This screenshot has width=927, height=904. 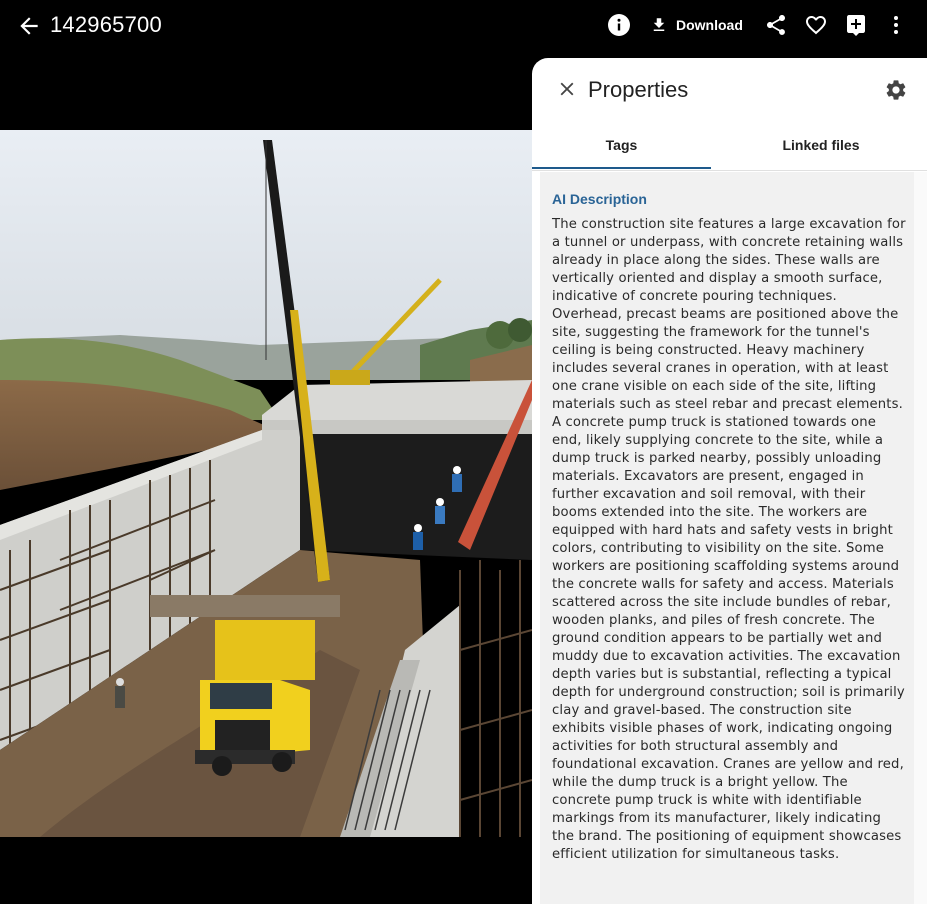 I want to click on share-icon, so click(x=776, y=25).